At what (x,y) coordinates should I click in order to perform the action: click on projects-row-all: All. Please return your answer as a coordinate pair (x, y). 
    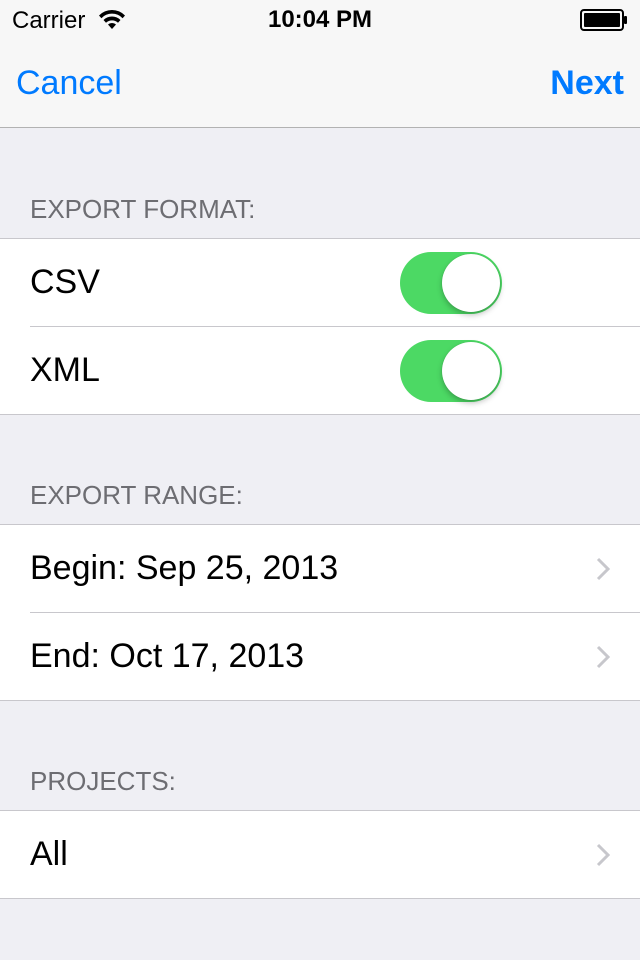
    Looking at the image, I should click on (320, 854).